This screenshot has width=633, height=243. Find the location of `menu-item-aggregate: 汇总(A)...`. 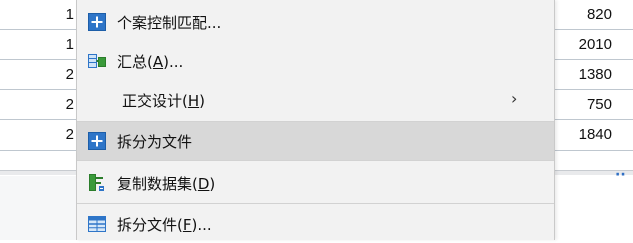

menu-item-aggregate: 汇总(A)... is located at coordinates (315, 61).